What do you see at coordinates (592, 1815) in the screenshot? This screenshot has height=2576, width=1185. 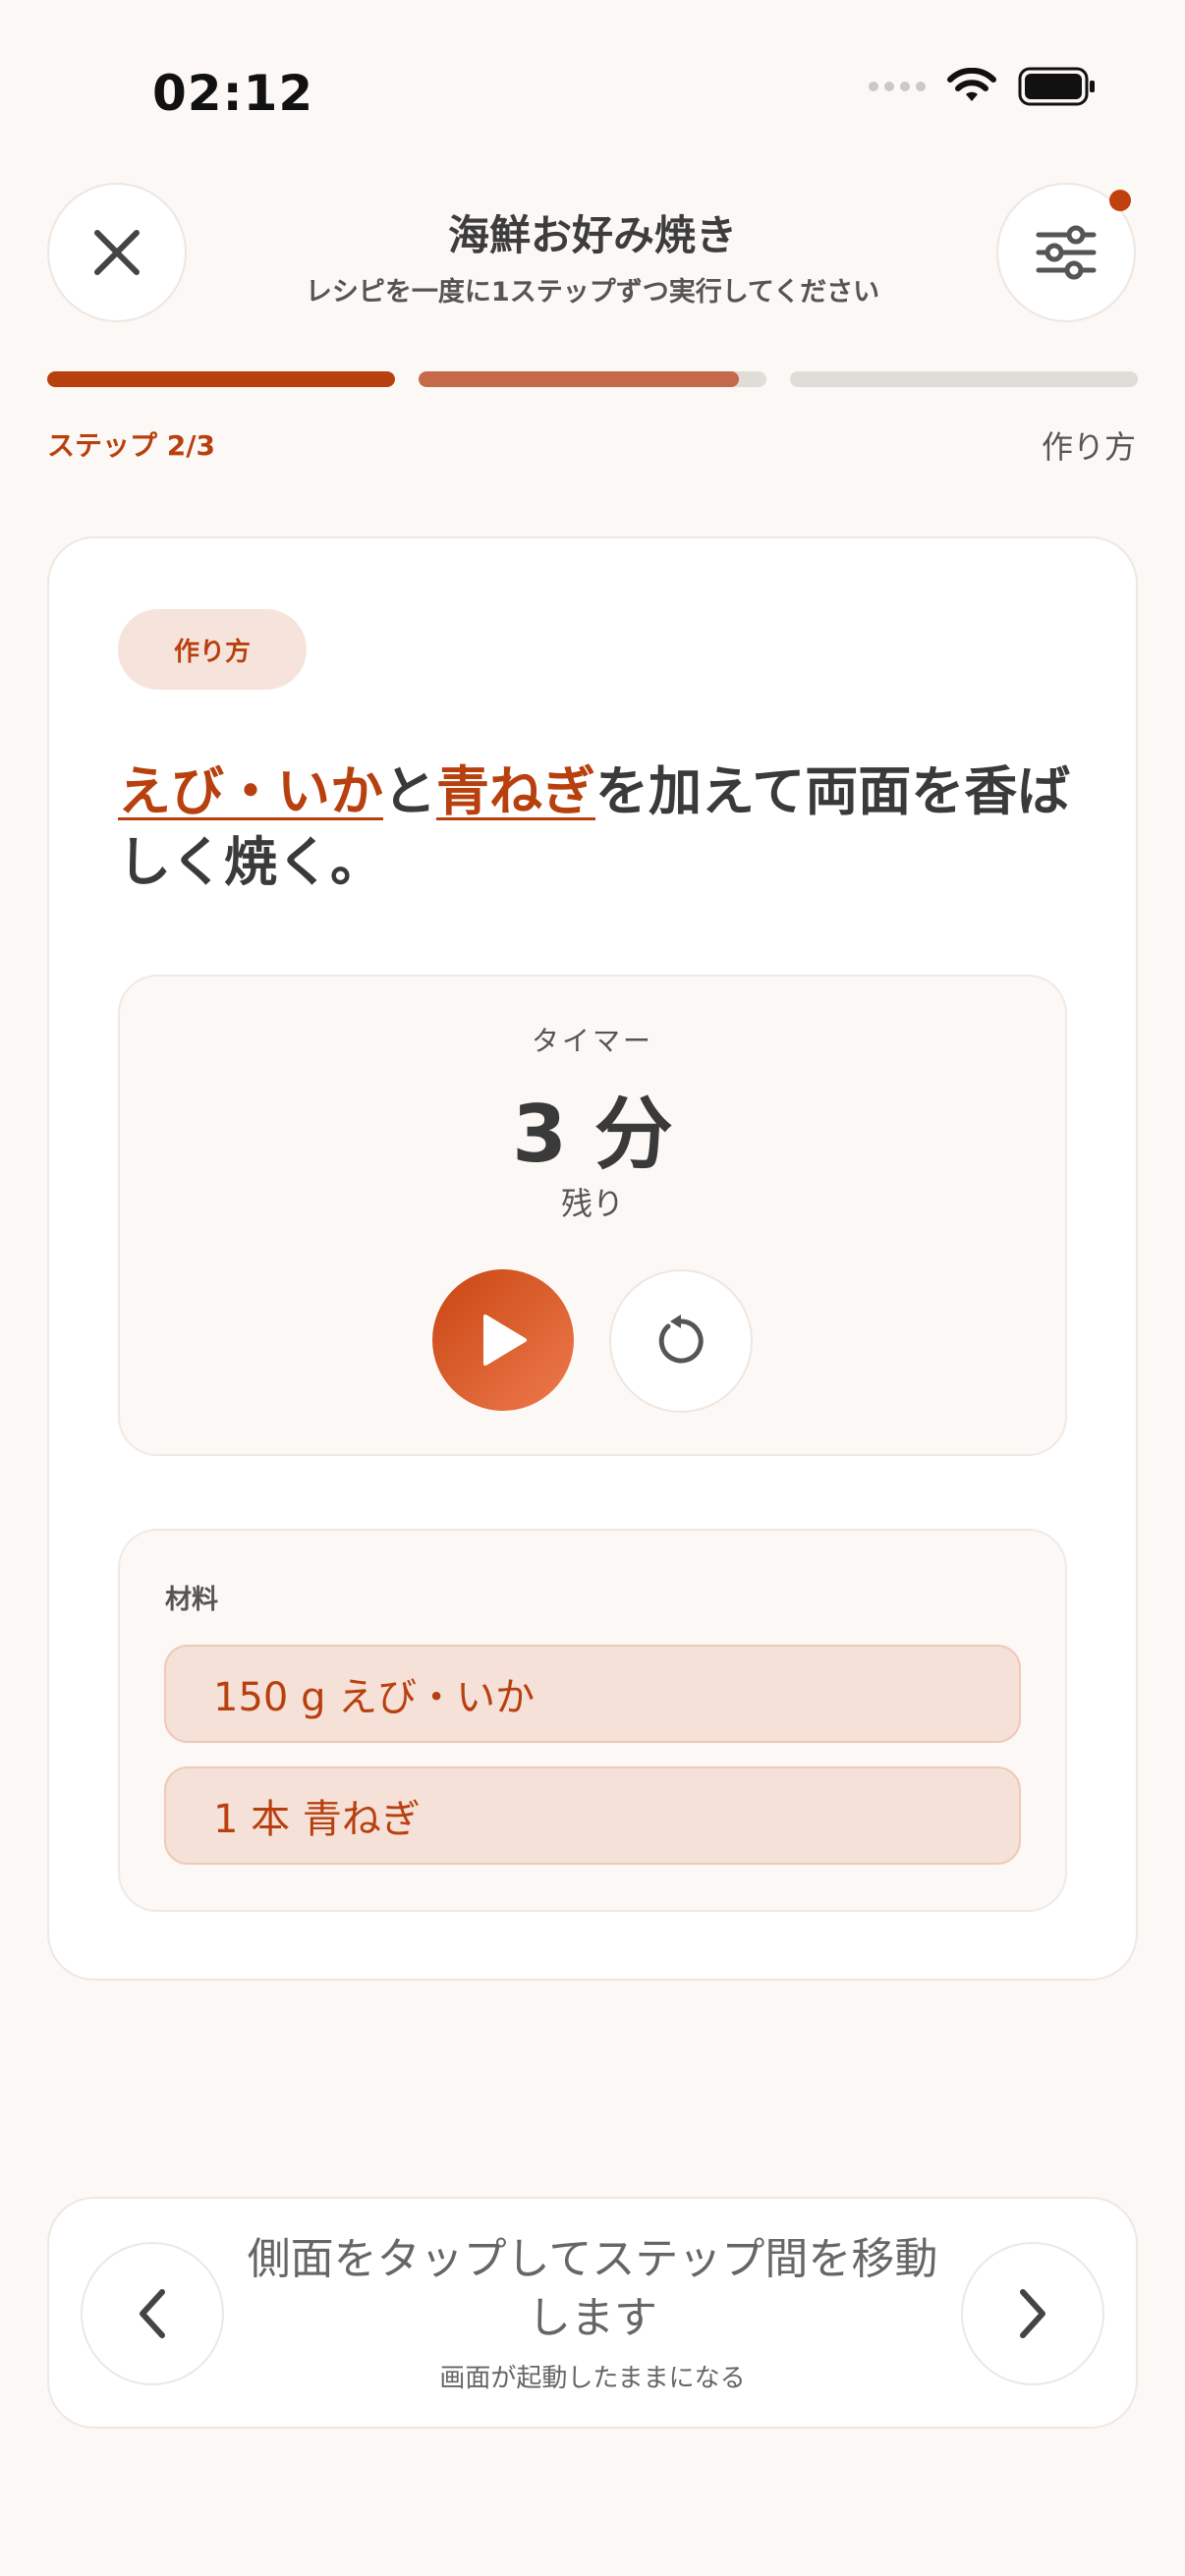 I see `ingredient-chip: 1 本 青ねぎ` at bounding box center [592, 1815].